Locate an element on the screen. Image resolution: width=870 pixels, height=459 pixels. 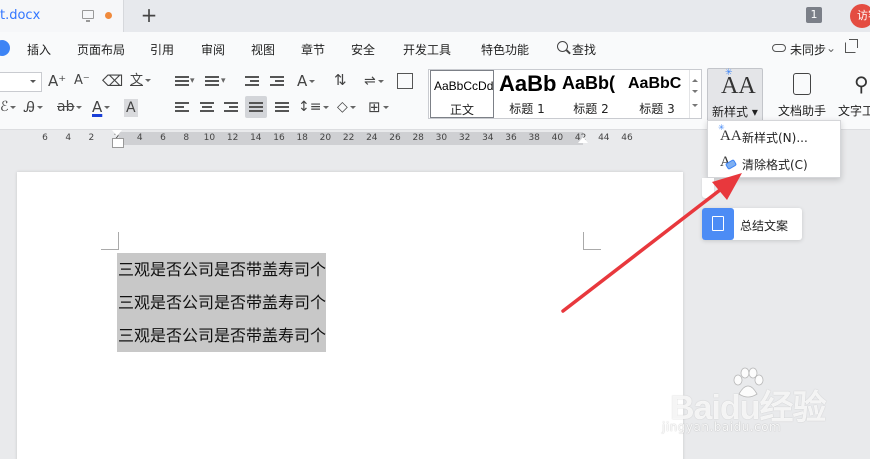
sync-status: 未同步 is located at coordinates (808, 49).